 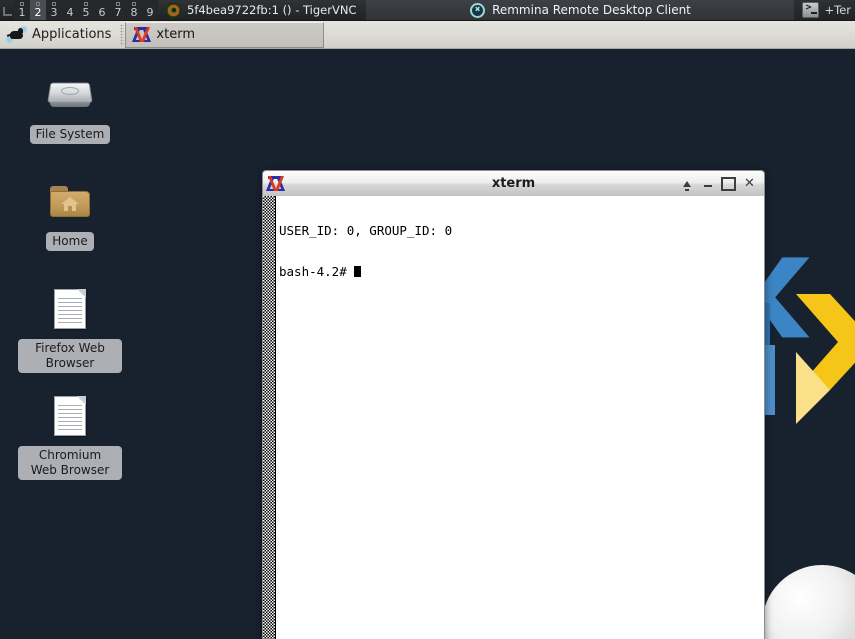 What do you see at coordinates (70, 134) in the screenshot?
I see `desktop-icon-label: File System` at bounding box center [70, 134].